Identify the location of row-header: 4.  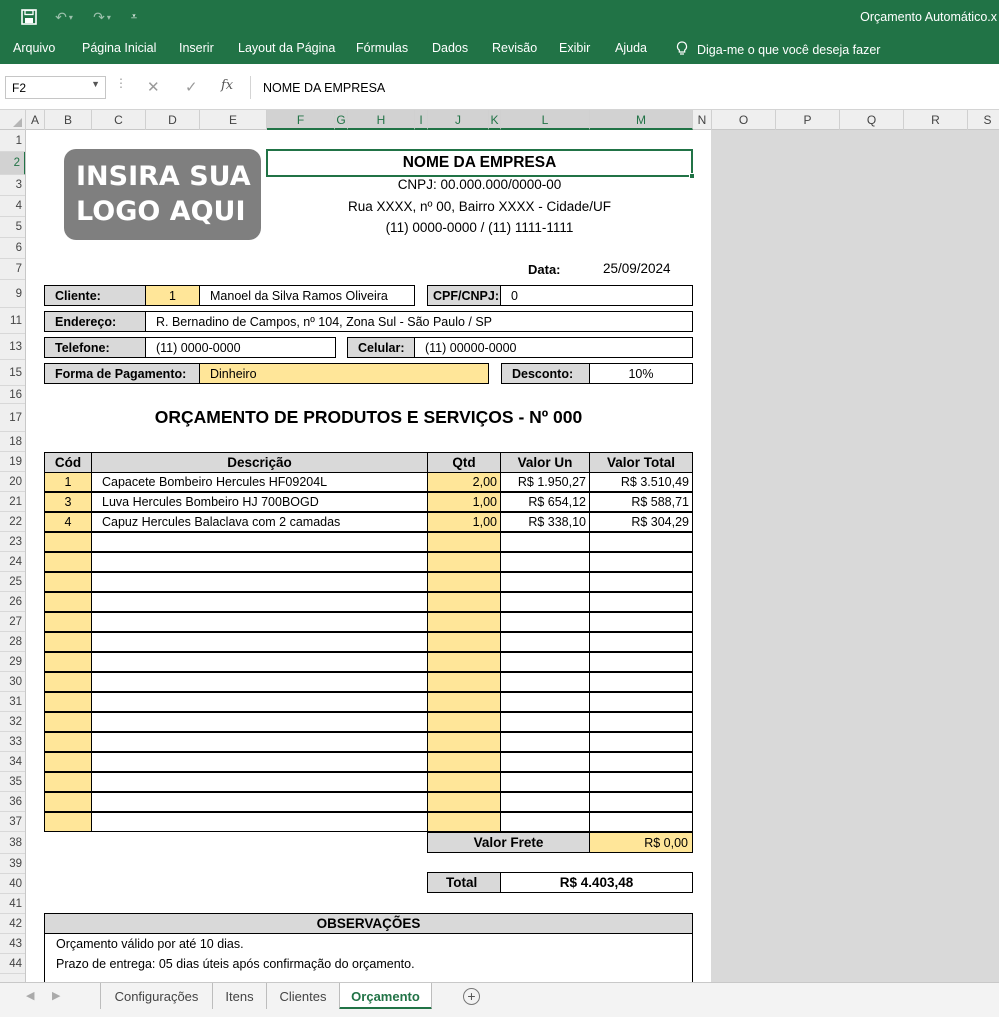
(12, 206).